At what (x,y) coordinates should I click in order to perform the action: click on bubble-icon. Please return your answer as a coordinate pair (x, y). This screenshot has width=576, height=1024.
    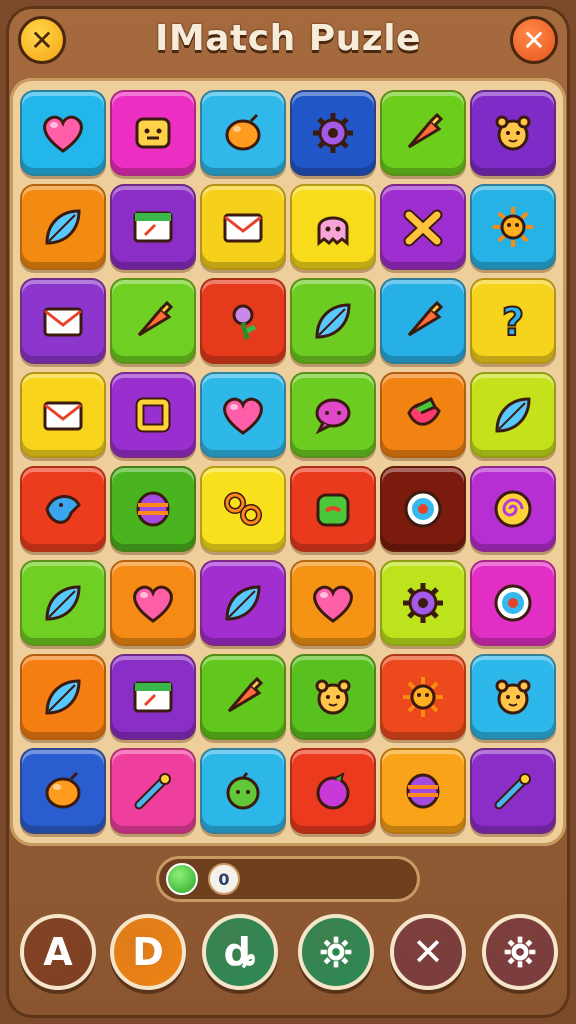
    Looking at the image, I should click on (333, 416).